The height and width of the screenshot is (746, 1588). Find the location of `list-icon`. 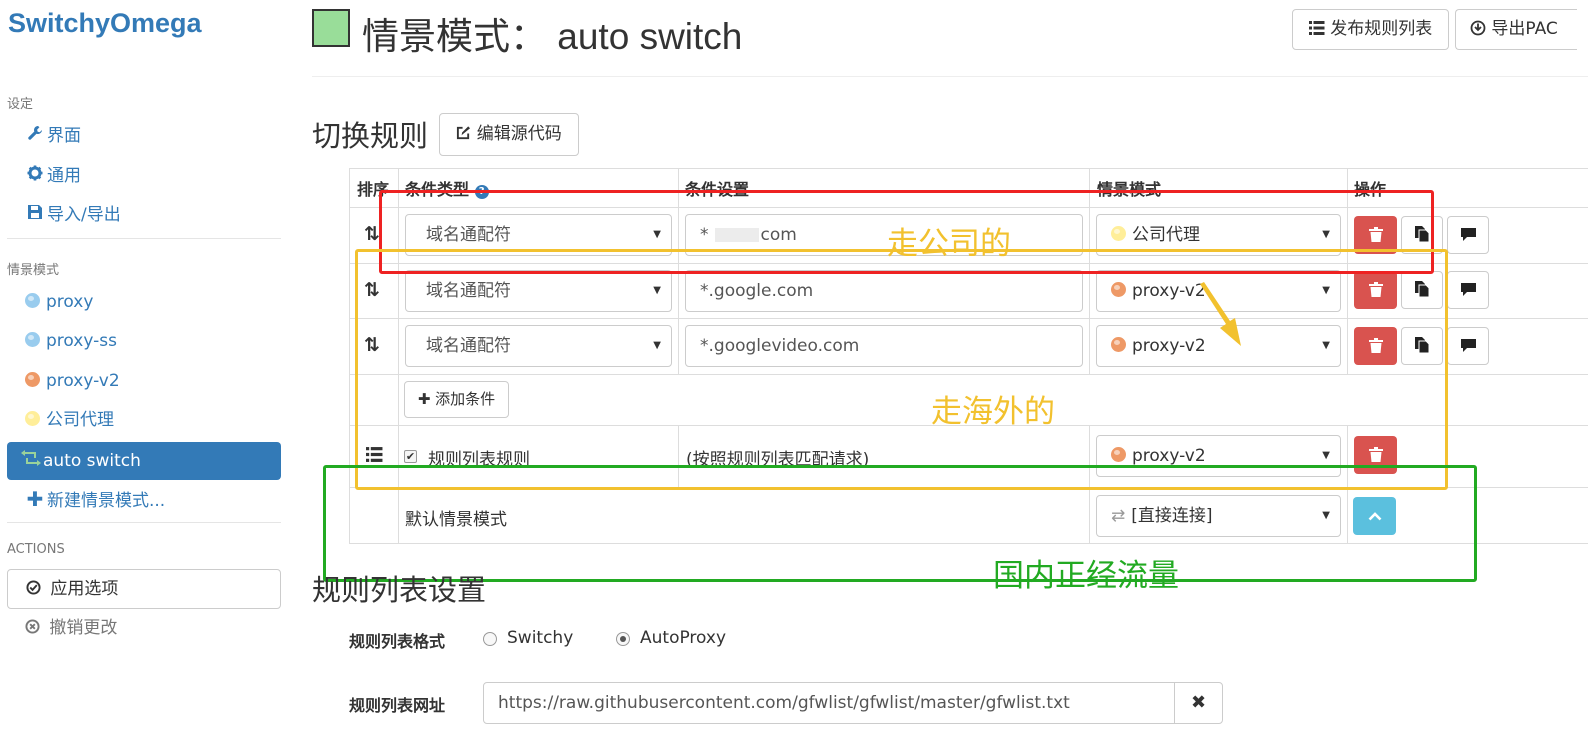

list-icon is located at coordinates (1319, 29).